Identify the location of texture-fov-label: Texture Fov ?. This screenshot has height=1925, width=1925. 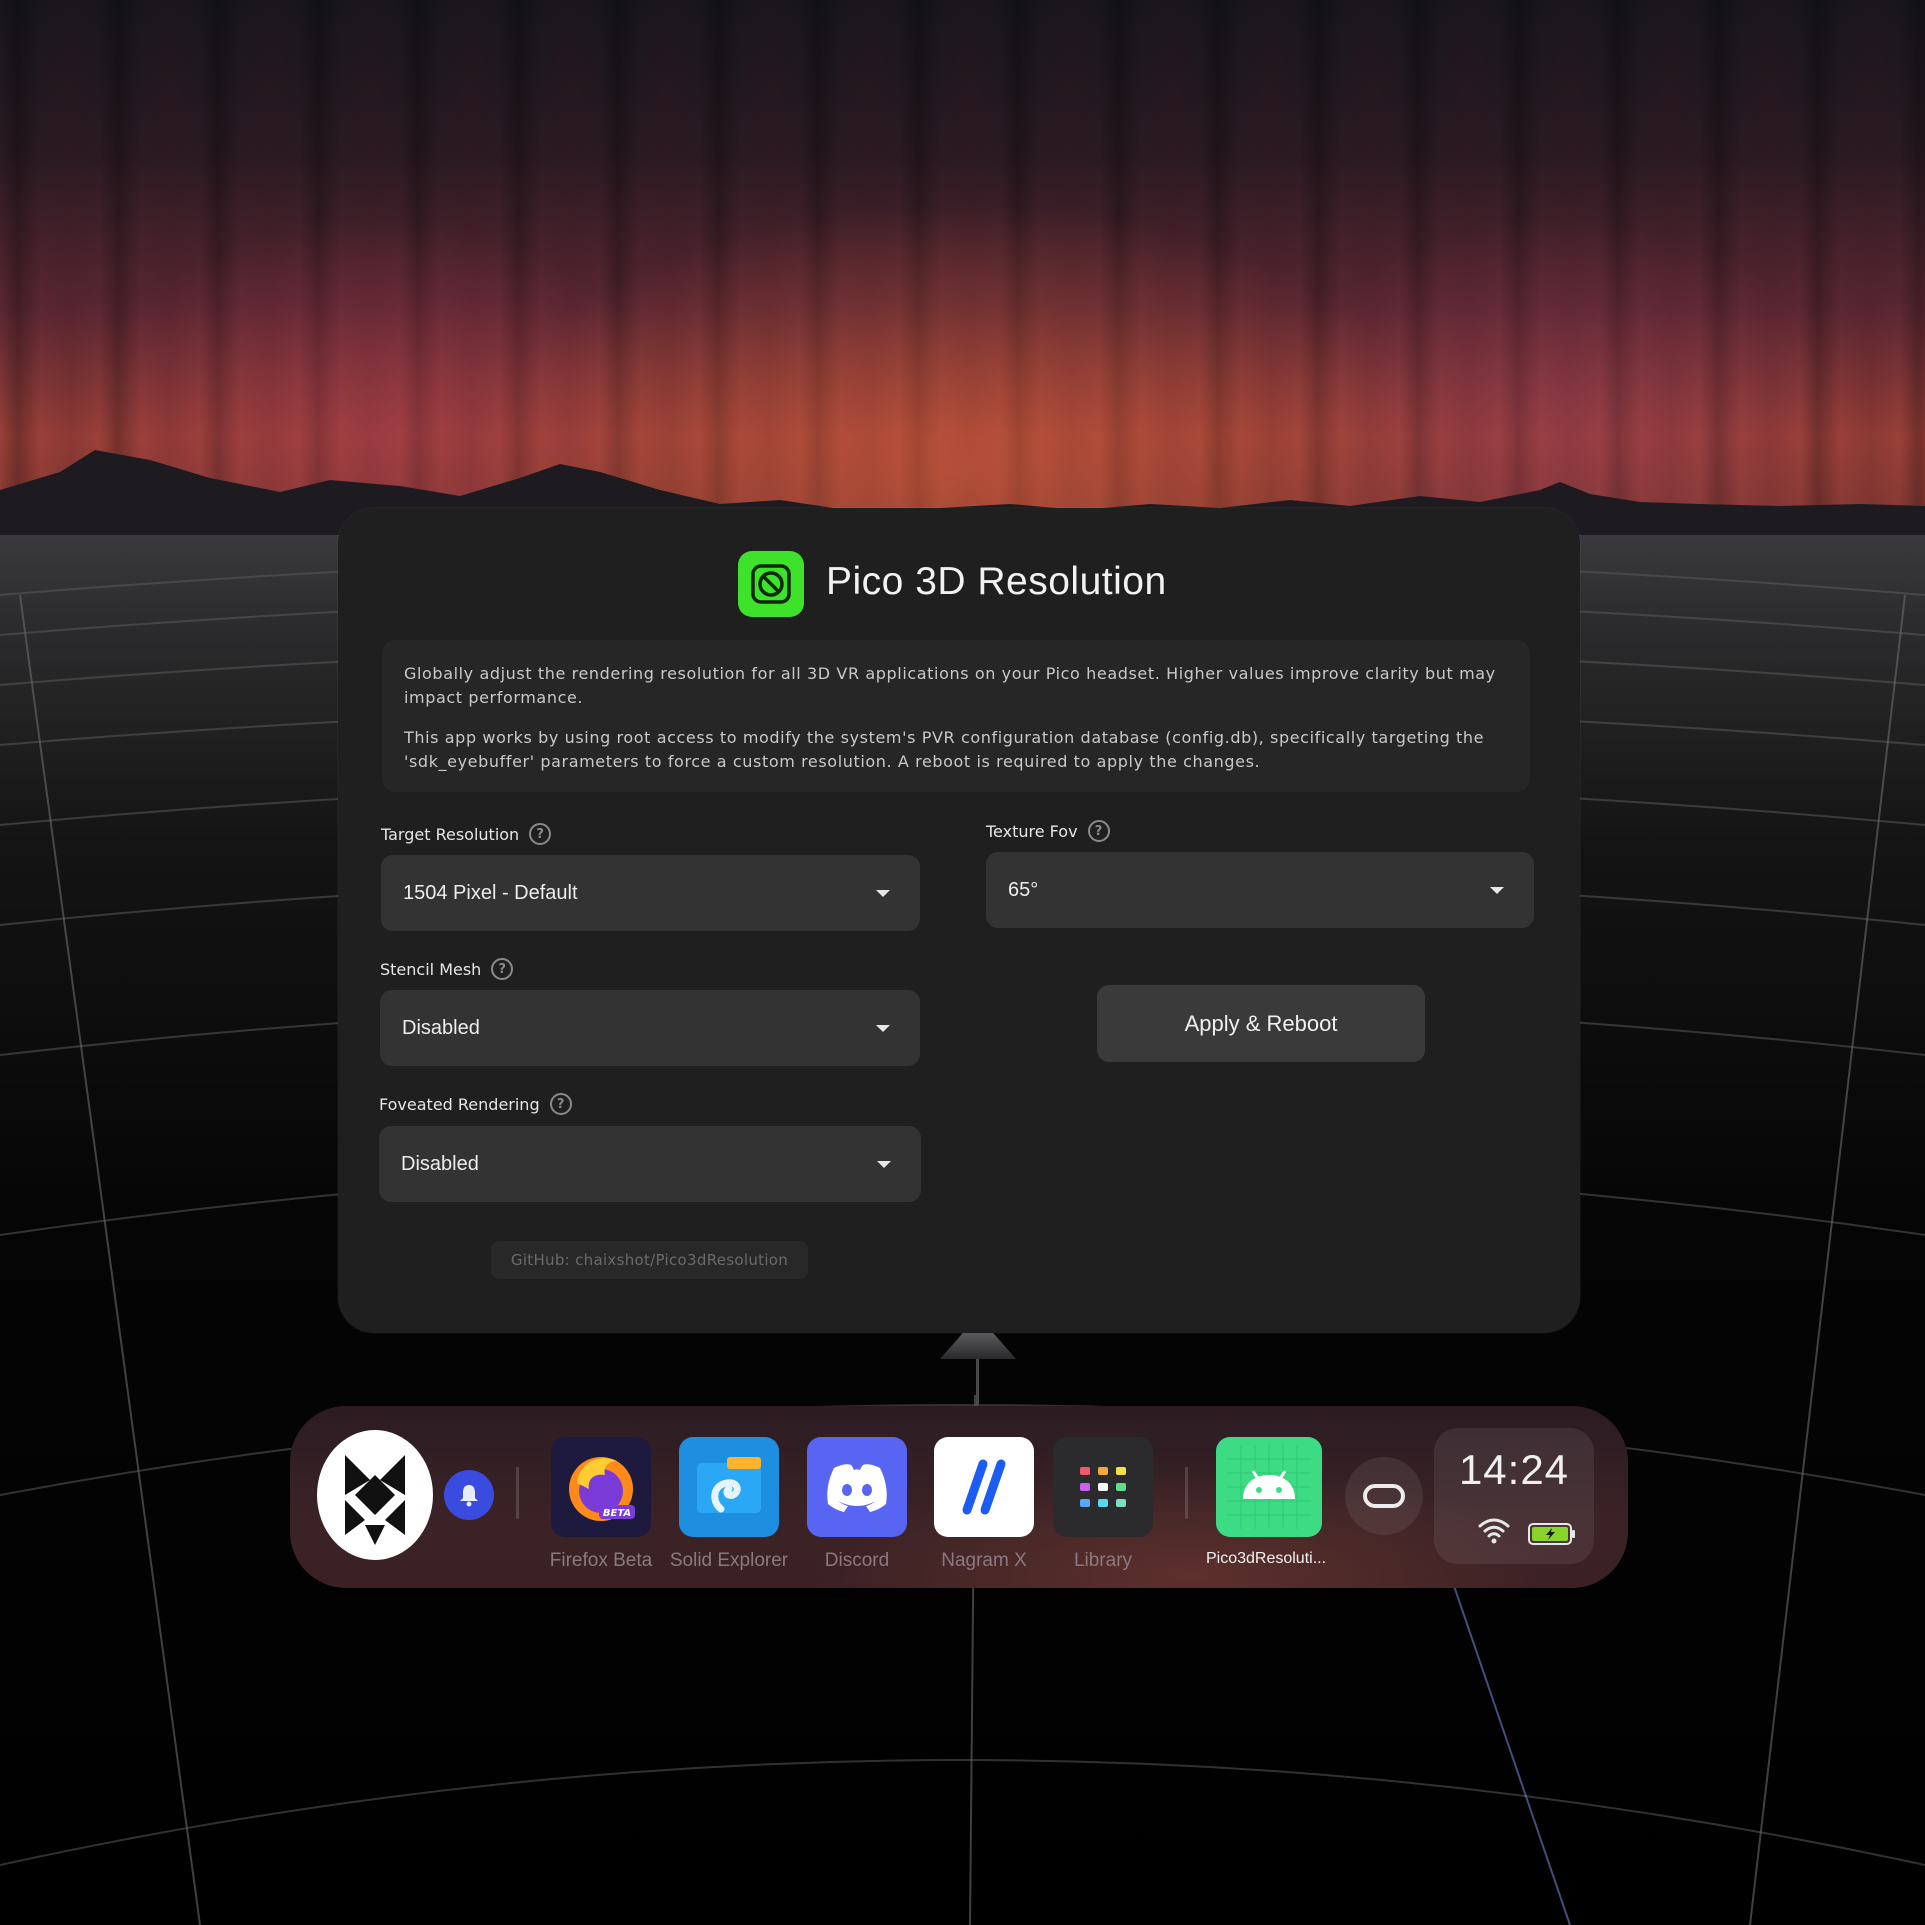
(1048, 831).